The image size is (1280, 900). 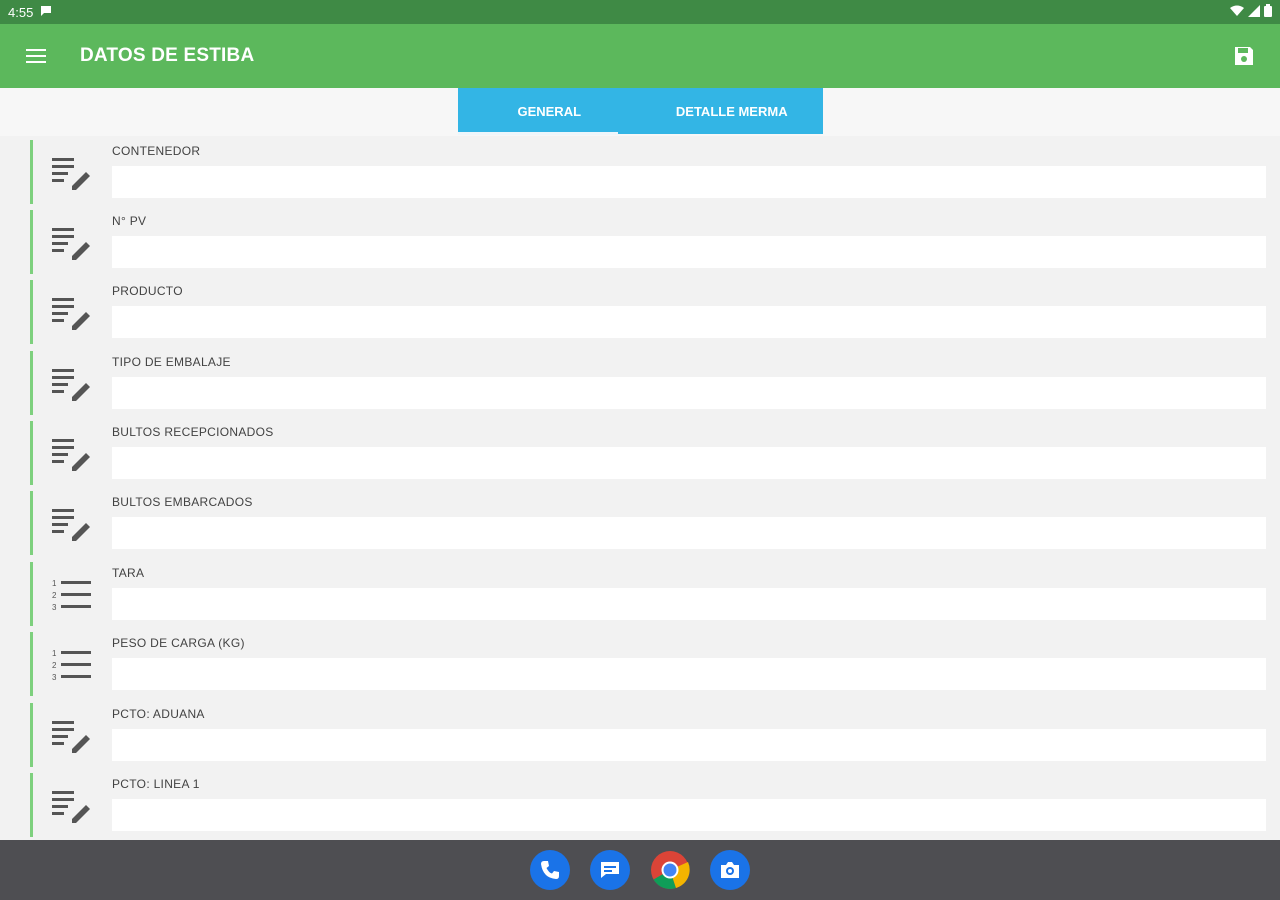 What do you see at coordinates (732, 111) in the screenshot?
I see `tab-detalle-merma: DETALLE MERMA` at bounding box center [732, 111].